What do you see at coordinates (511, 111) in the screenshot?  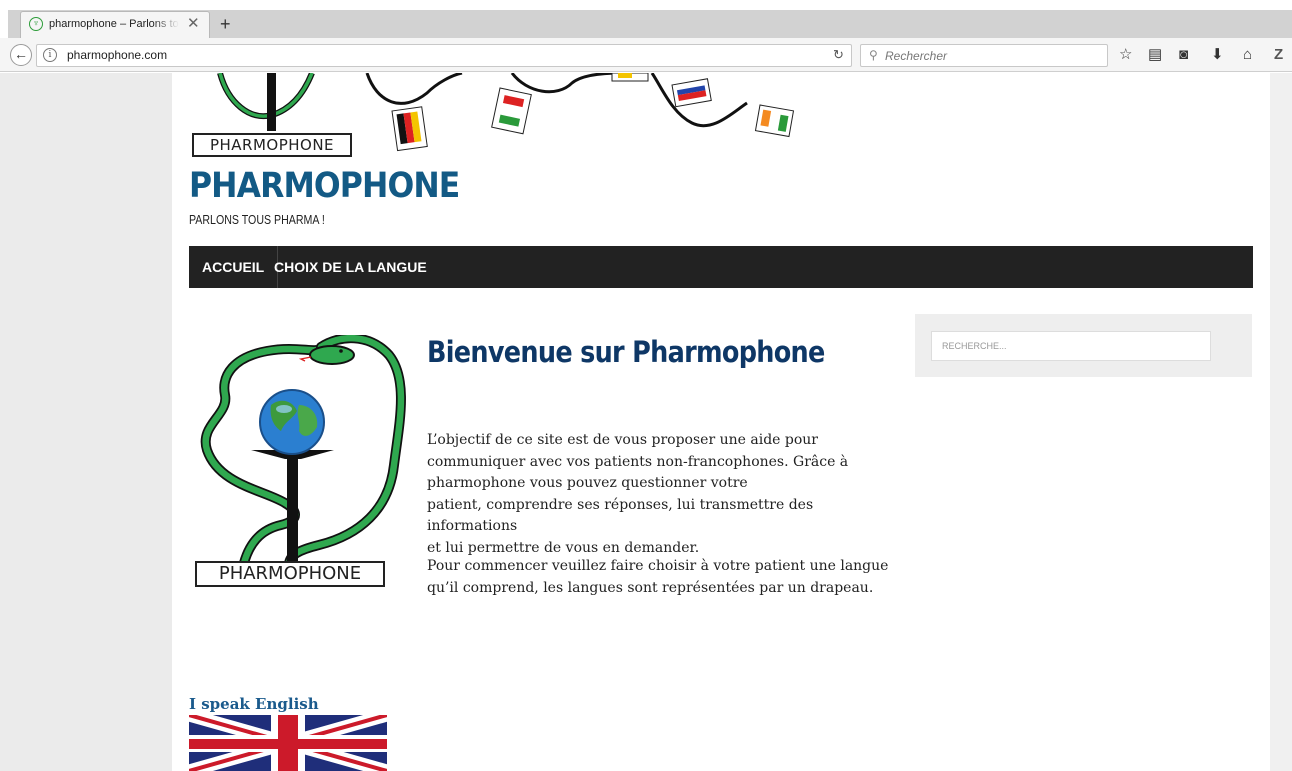 I see `portuguese-flag-icon` at bounding box center [511, 111].